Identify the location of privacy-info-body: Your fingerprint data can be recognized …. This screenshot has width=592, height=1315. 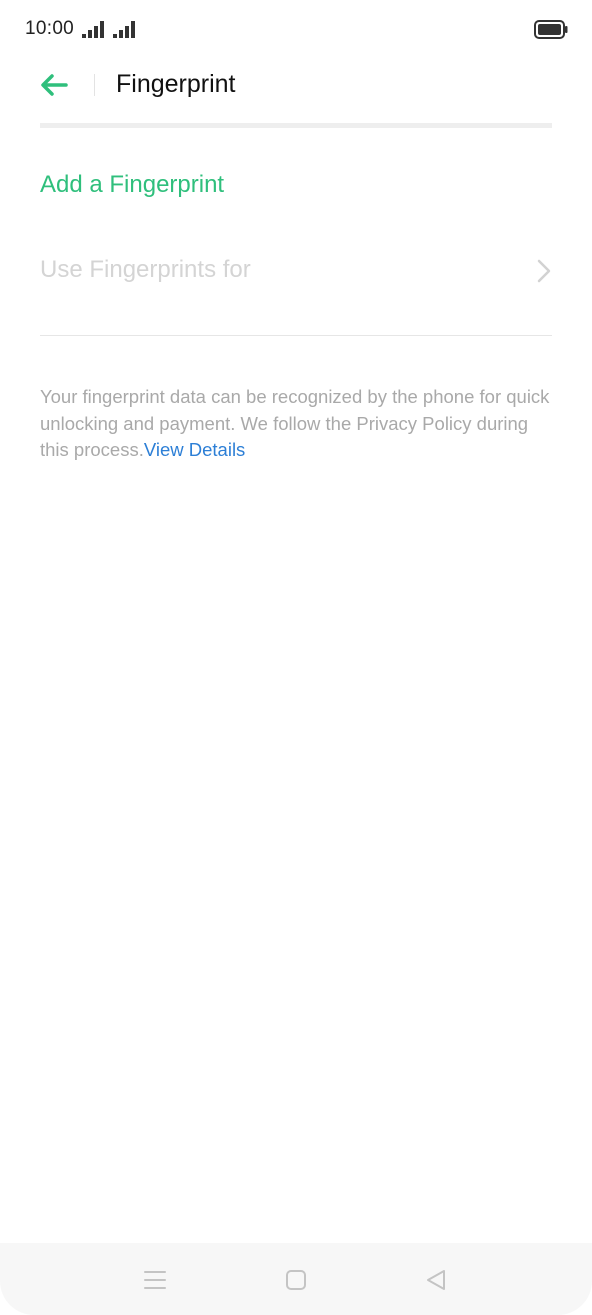
(295, 423).